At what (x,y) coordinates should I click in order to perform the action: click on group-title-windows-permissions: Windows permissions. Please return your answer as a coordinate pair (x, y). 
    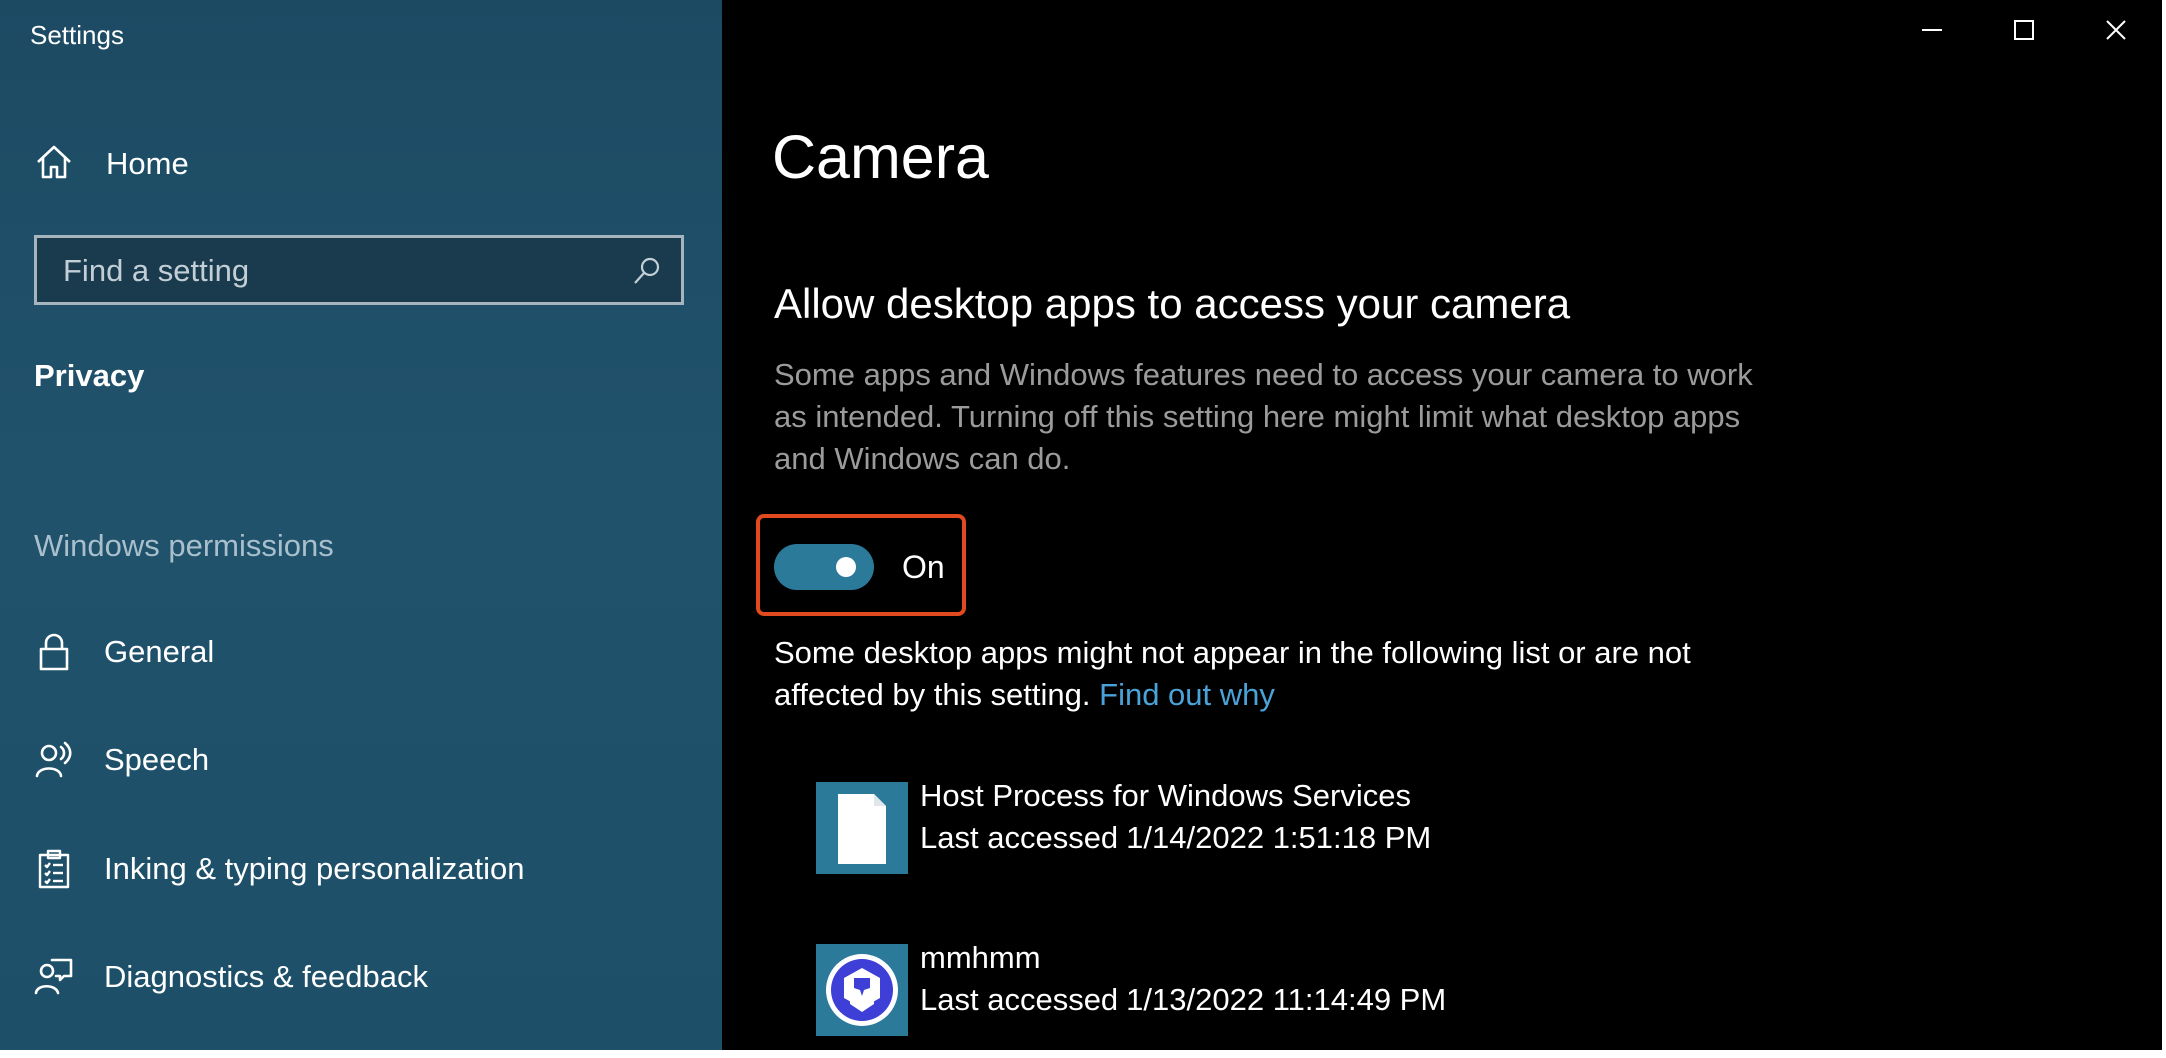
    Looking at the image, I should click on (184, 545).